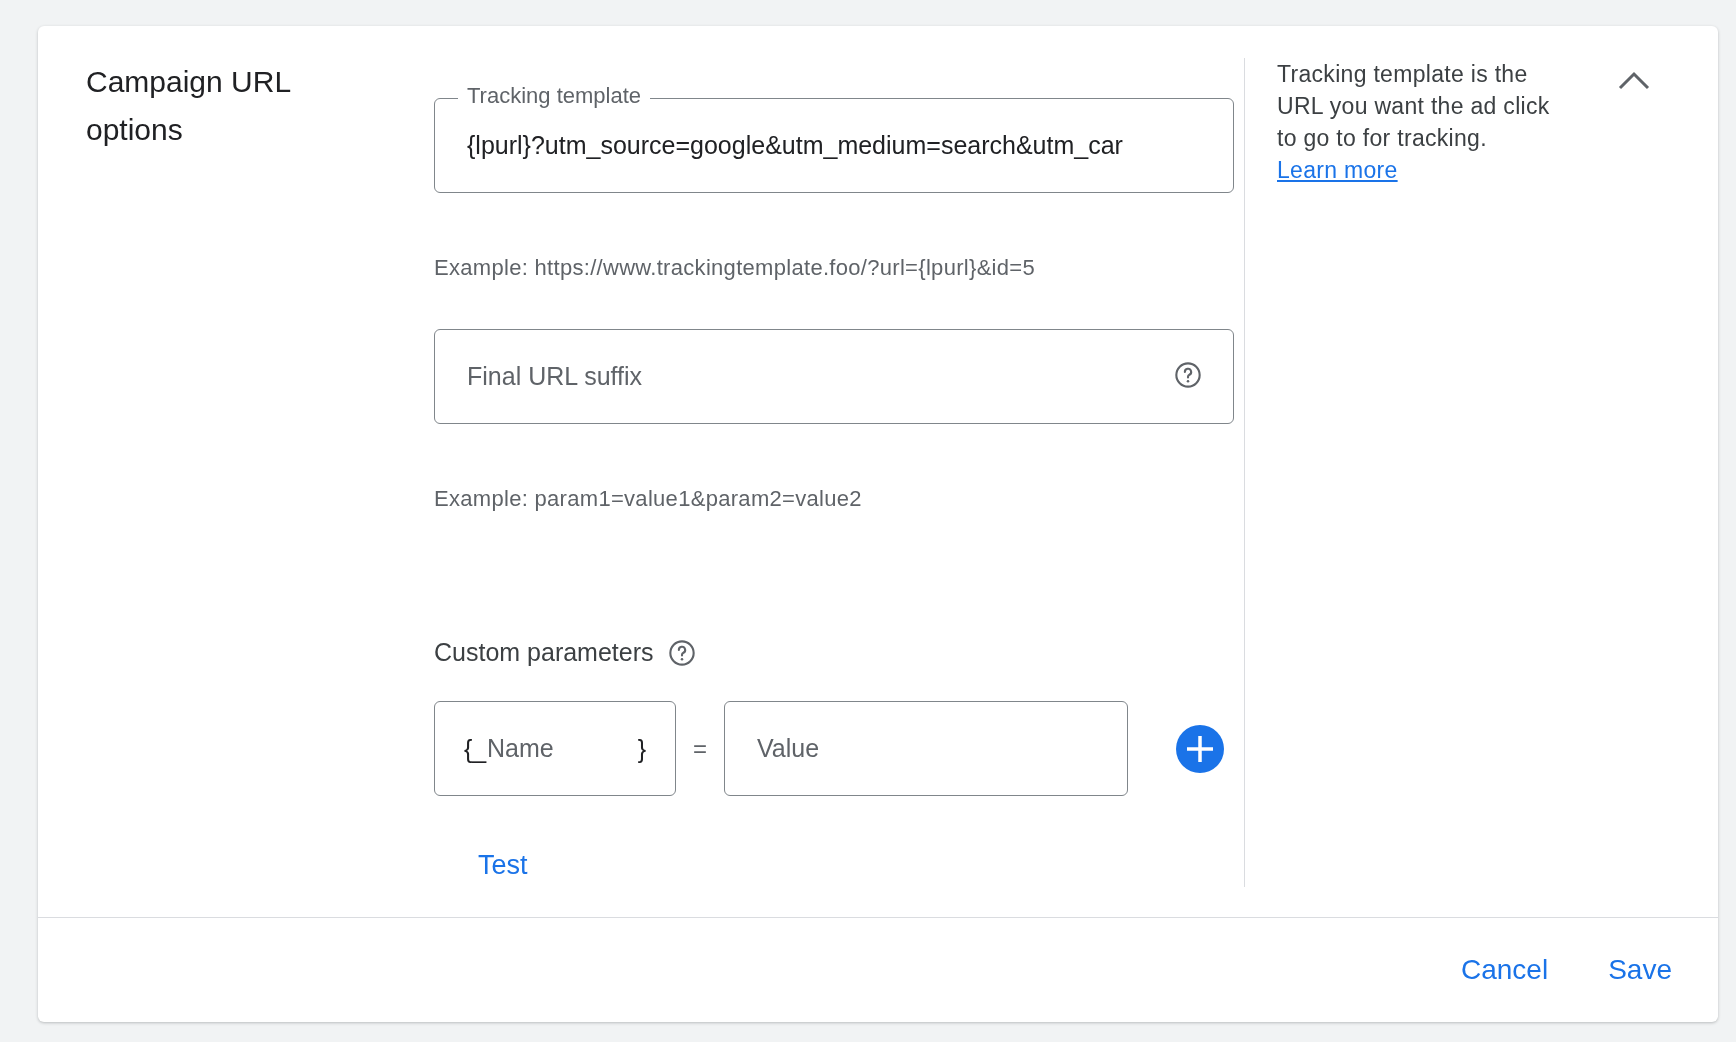 Image resolution: width=1736 pixels, height=1042 pixels. Describe the element at coordinates (1505, 970) in the screenshot. I see `footer-button: Cancel` at that location.